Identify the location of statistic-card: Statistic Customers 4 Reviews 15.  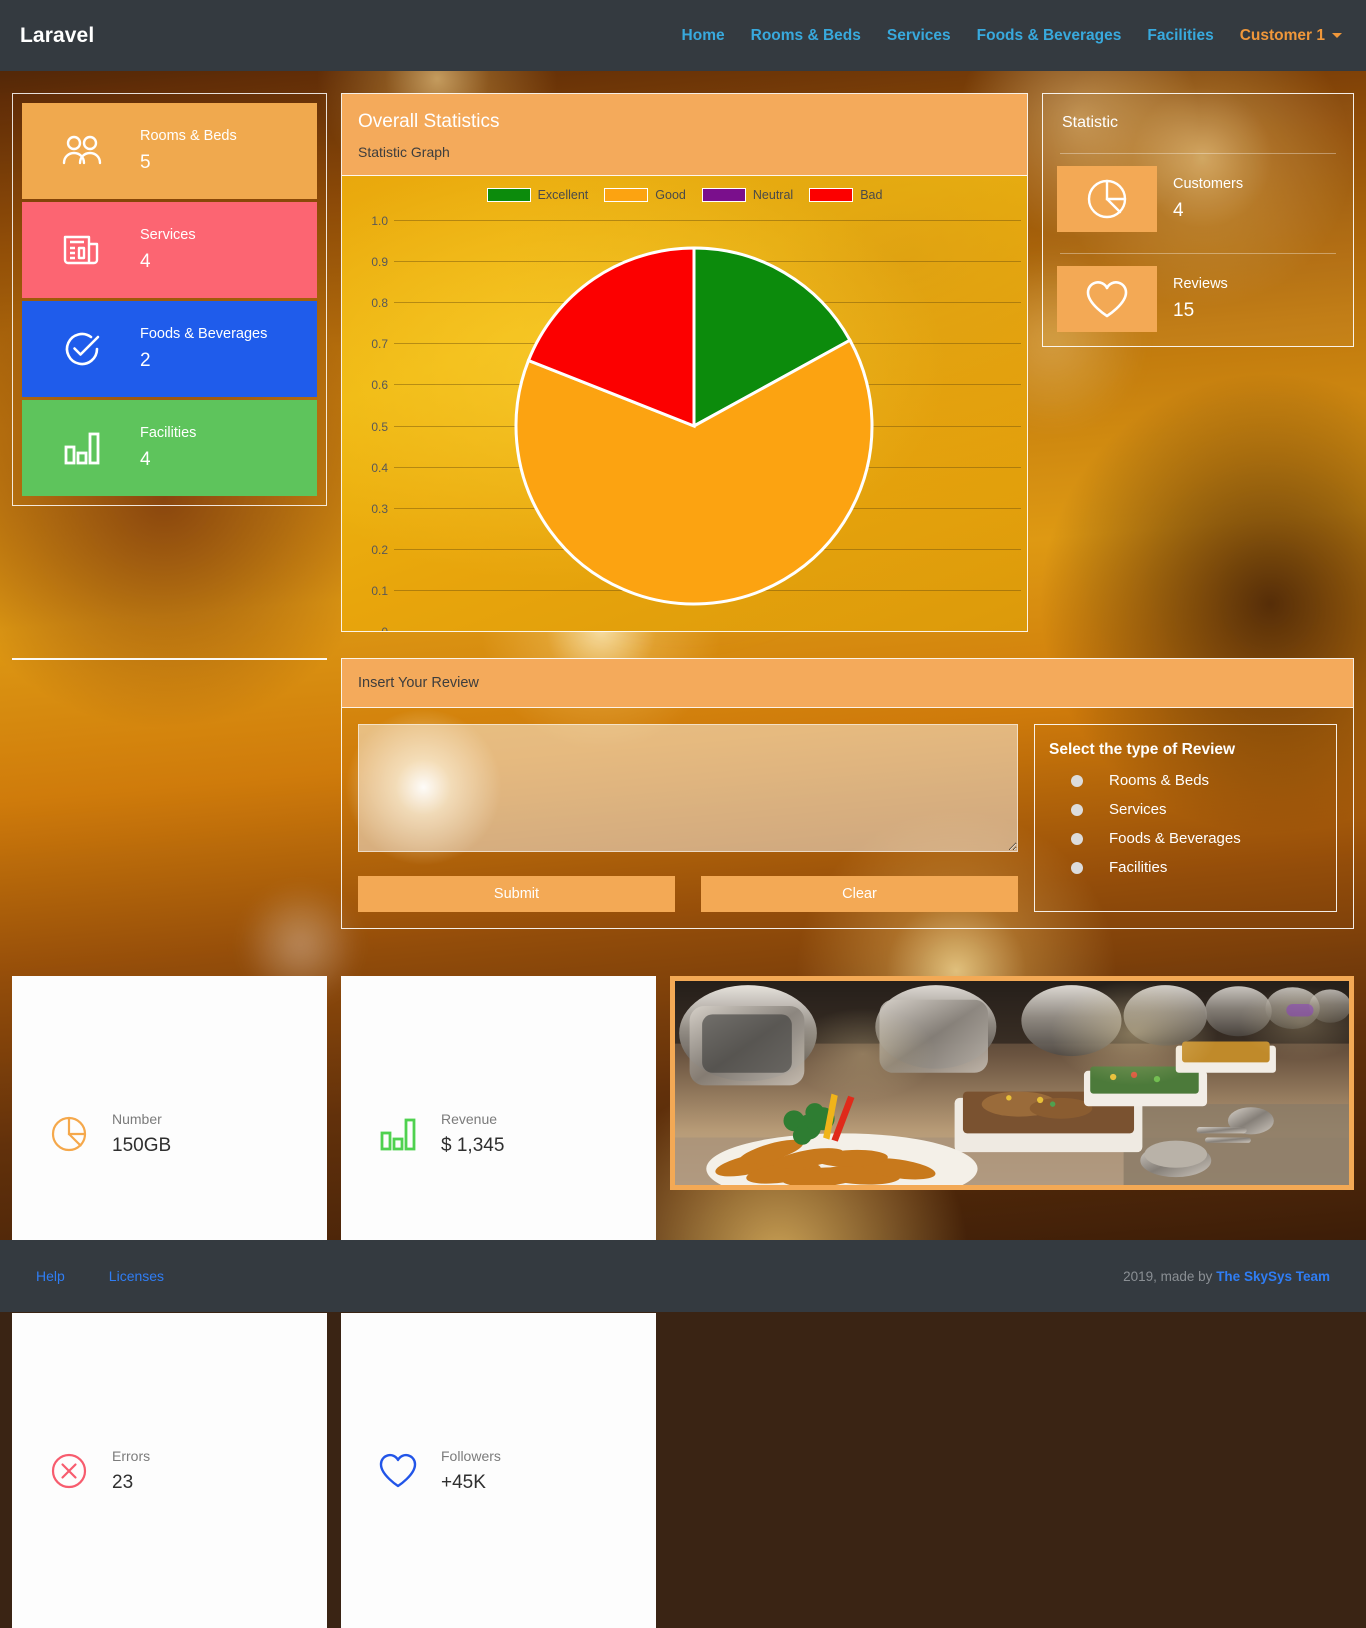
(1198, 220).